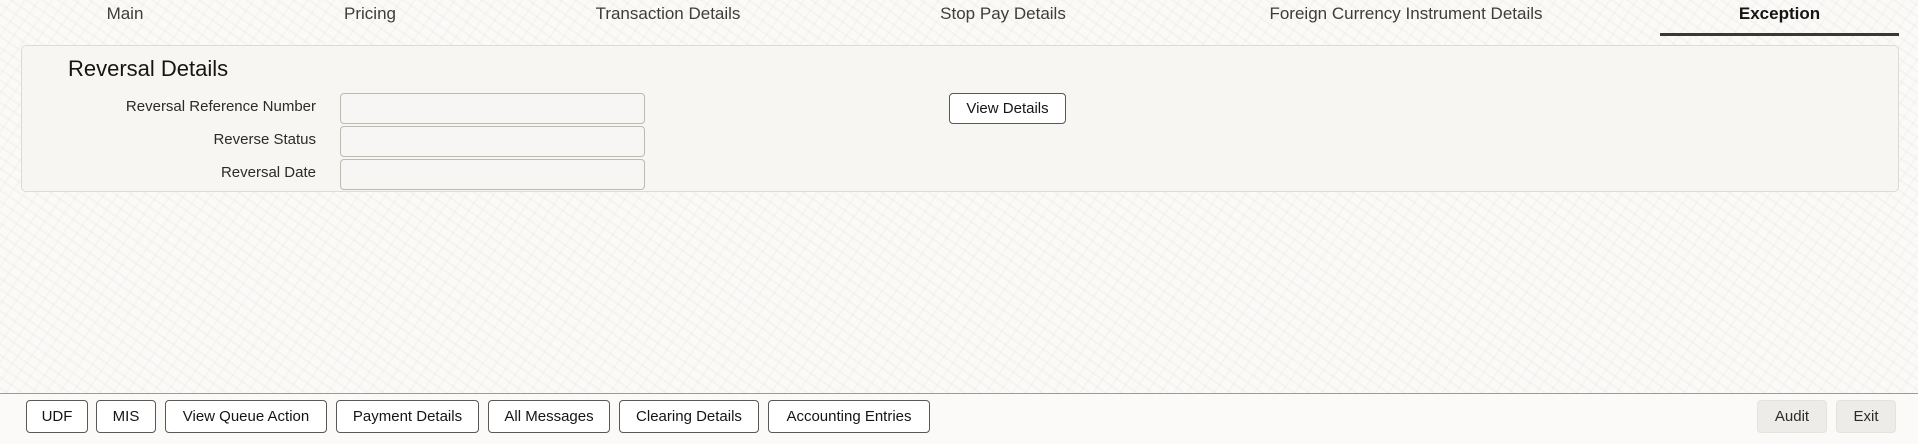  What do you see at coordinates (268, 172) in the screenshot?
I see `reversal-date-label: Reversal Date` at bounding box center [268, 172].